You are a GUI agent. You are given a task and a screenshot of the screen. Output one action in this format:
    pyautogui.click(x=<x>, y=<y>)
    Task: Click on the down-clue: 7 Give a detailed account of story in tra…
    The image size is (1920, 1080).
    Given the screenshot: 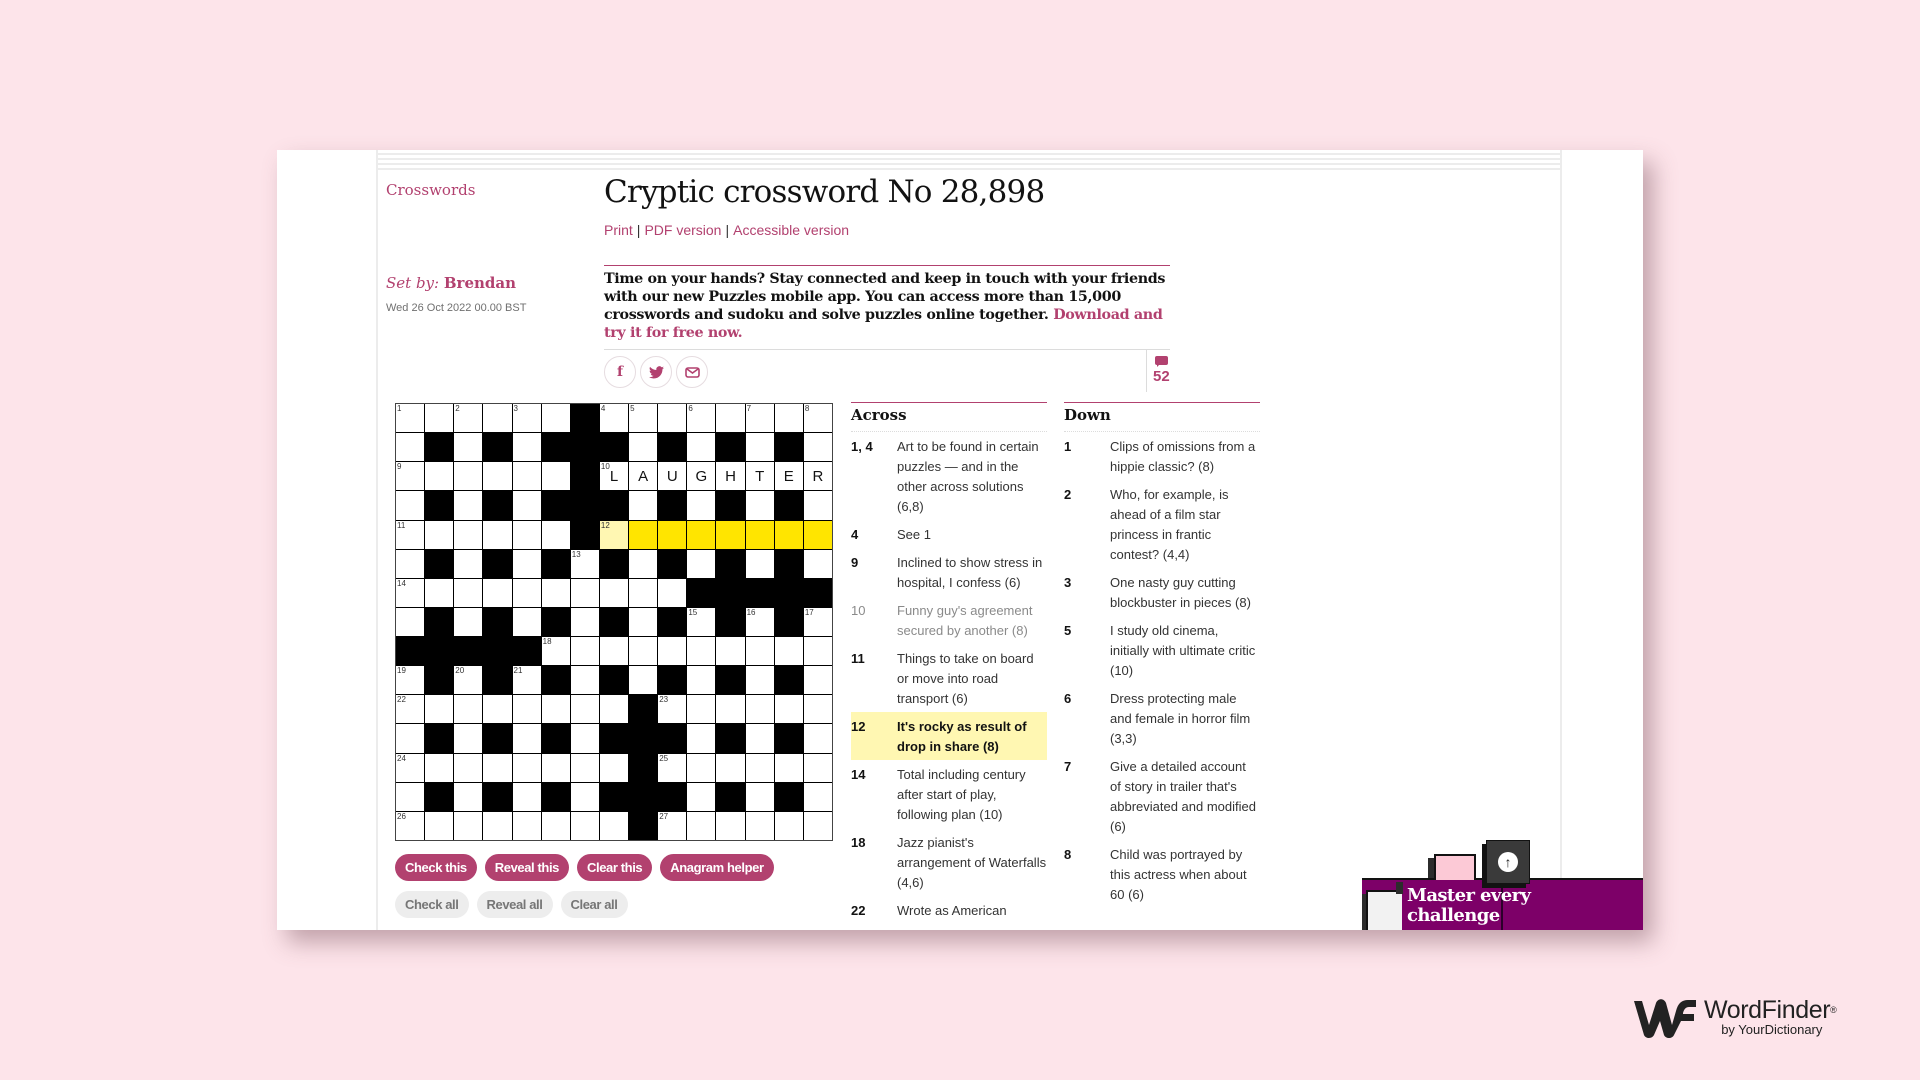 What is the action you would take?
    pyautogui.click(x=1162, y=796)
    